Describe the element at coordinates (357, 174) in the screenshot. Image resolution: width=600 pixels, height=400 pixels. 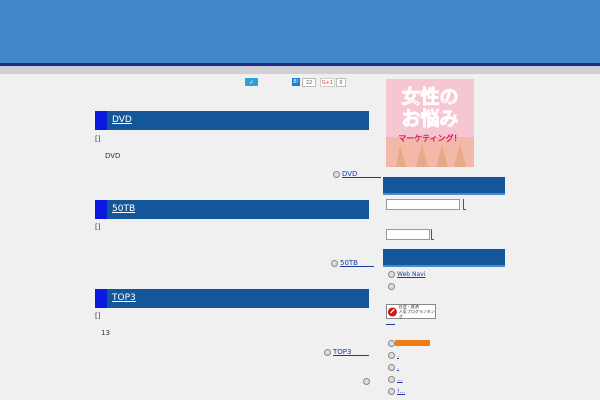
I see `read-more-link: DVD` at that location.